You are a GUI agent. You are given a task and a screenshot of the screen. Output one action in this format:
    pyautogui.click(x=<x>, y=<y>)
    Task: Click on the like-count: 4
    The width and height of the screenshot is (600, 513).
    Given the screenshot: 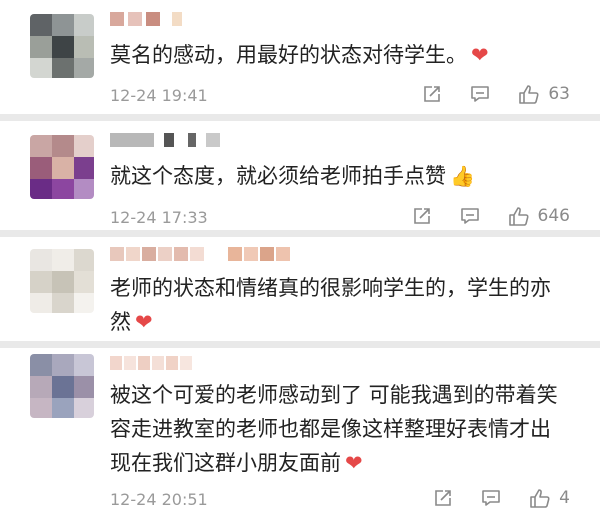 What is the action you would take?
    pyautogui.click(x=564, y=498)
    